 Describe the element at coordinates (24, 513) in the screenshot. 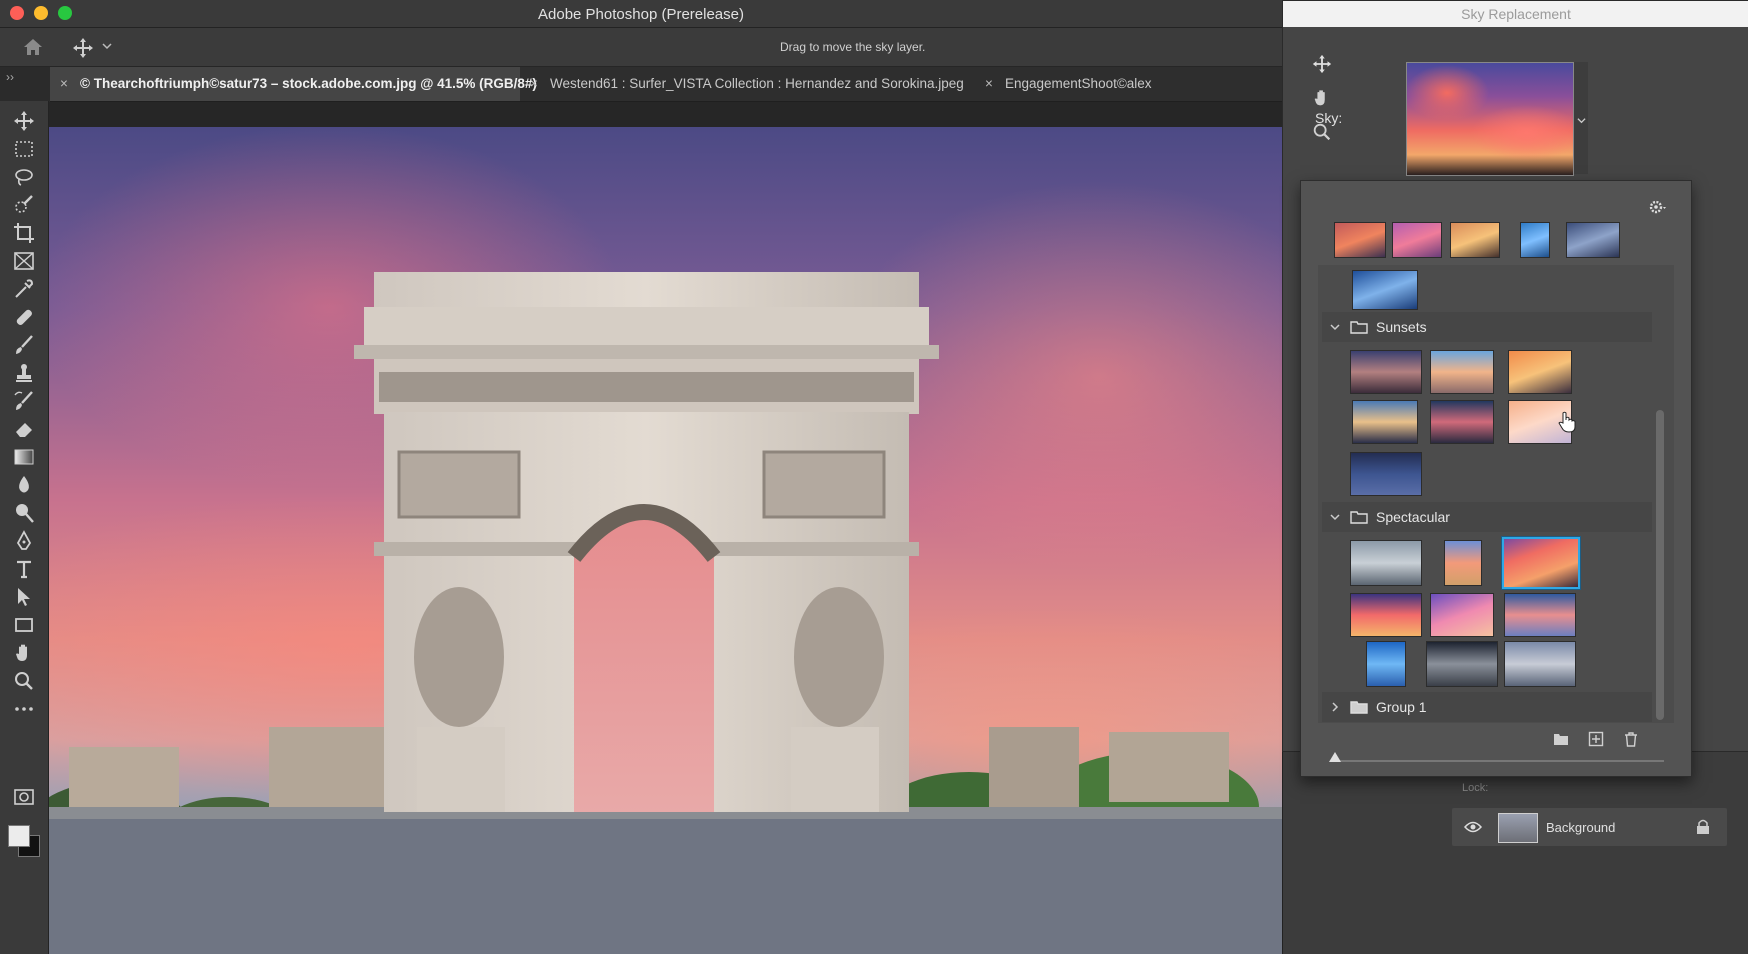

I see `dodge-icon` at that location.